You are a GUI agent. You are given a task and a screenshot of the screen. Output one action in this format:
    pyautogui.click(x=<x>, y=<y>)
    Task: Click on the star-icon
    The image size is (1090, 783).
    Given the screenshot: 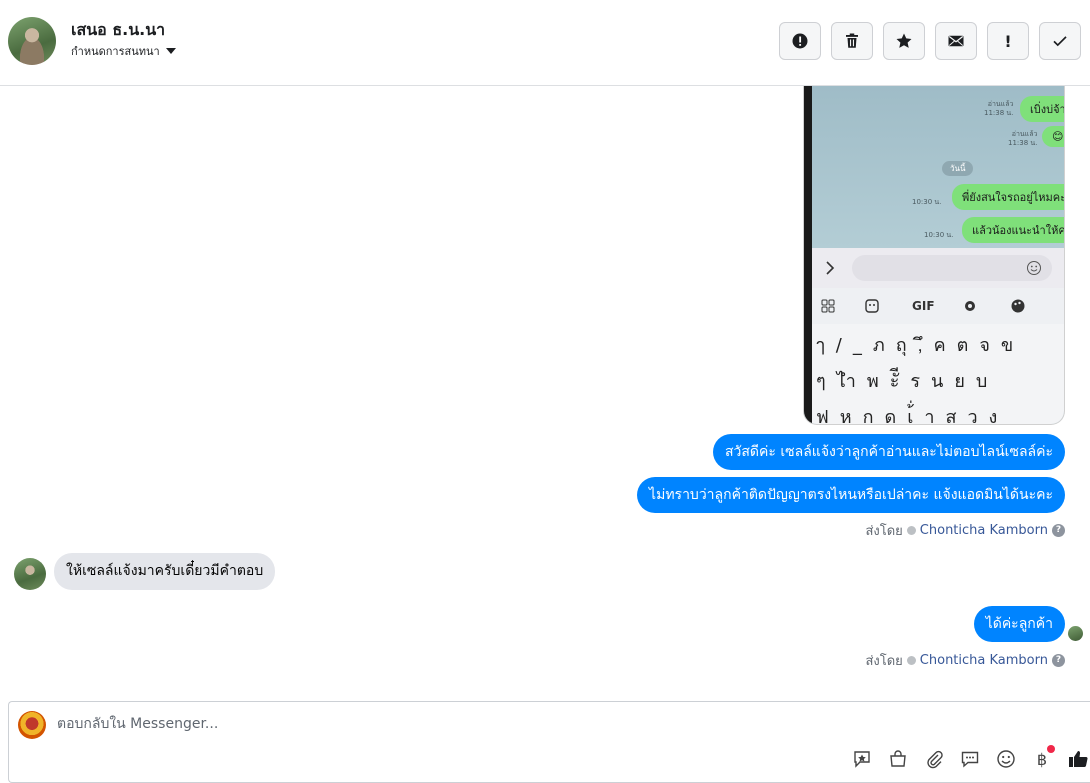 What is the action you would take?
    pyautogui.click(x=904, y=40)
    